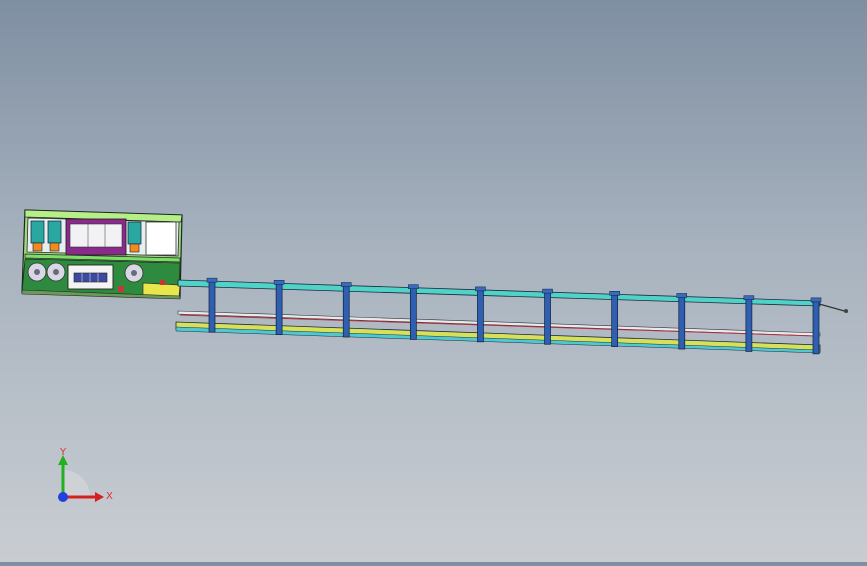 Image resolution: width=867 pixels, height=566 pixels. Describe the element at coordinates (37, 236) in the screenshot. I see `motor-left` at that location.